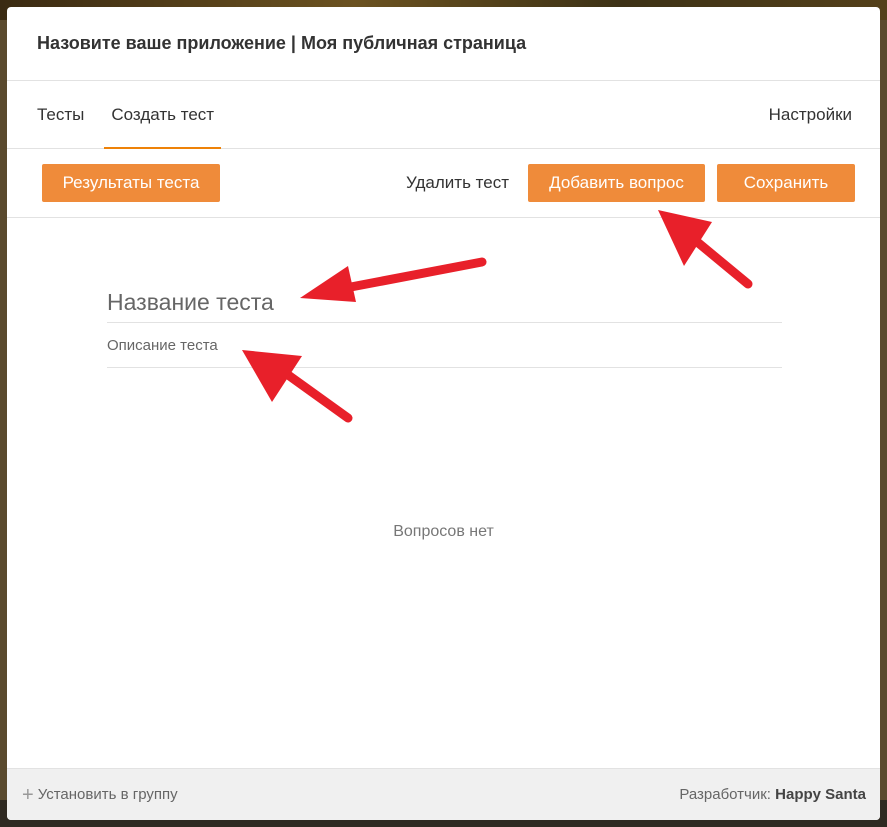  Describe the element at coordinates (786, 183) in the screenshot. I see `save-button: Сохранить` at that location.